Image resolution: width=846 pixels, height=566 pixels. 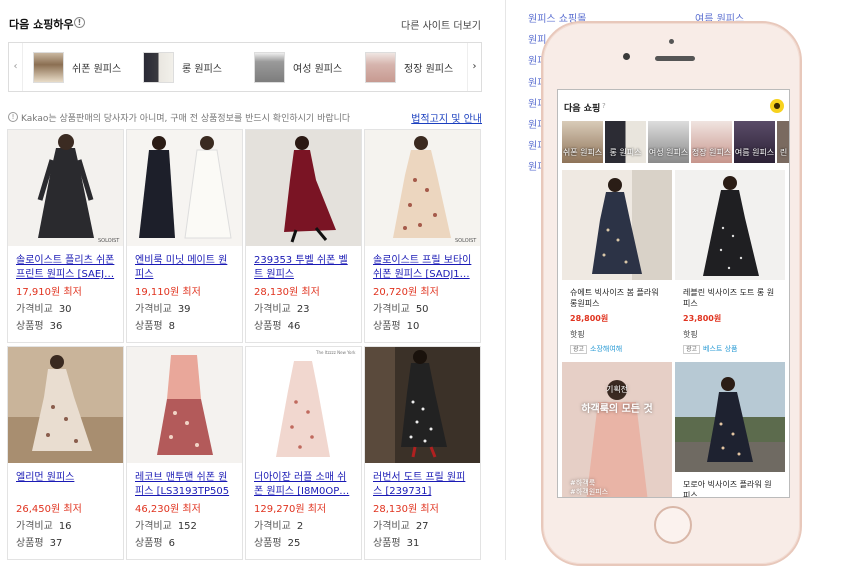 I want to click on product-card: 엘리먼 원피스 26,450원 최저 가격비교 16 상품평 37, so click(x=65, y=453).